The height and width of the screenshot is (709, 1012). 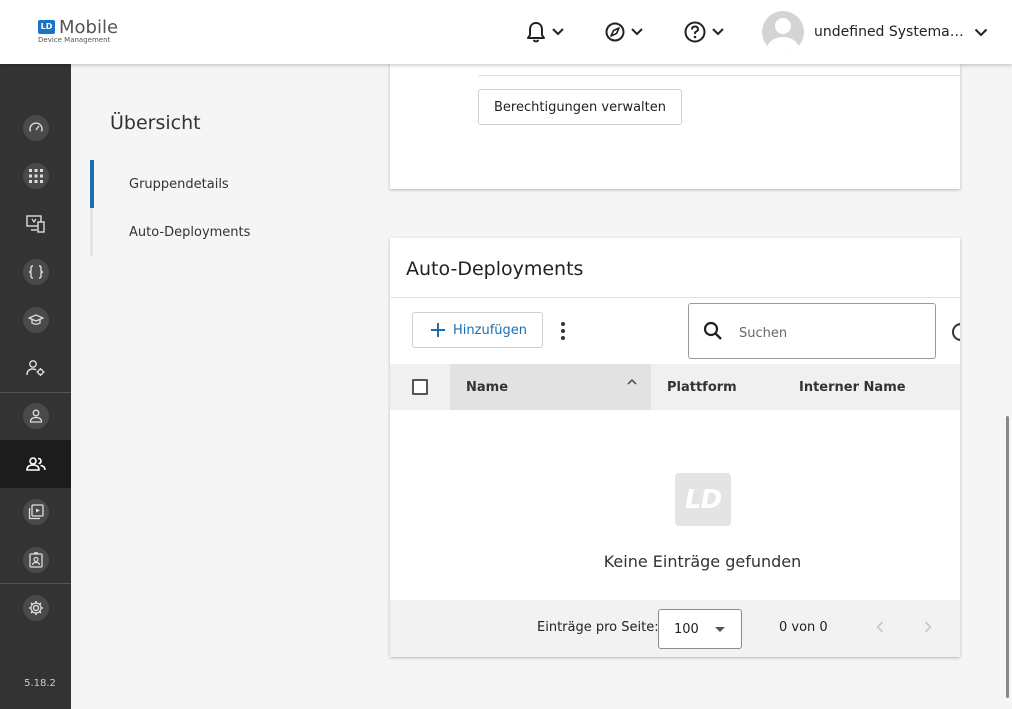 I want to click on sidebar-item-user-settings, so click(x=35, y=368).